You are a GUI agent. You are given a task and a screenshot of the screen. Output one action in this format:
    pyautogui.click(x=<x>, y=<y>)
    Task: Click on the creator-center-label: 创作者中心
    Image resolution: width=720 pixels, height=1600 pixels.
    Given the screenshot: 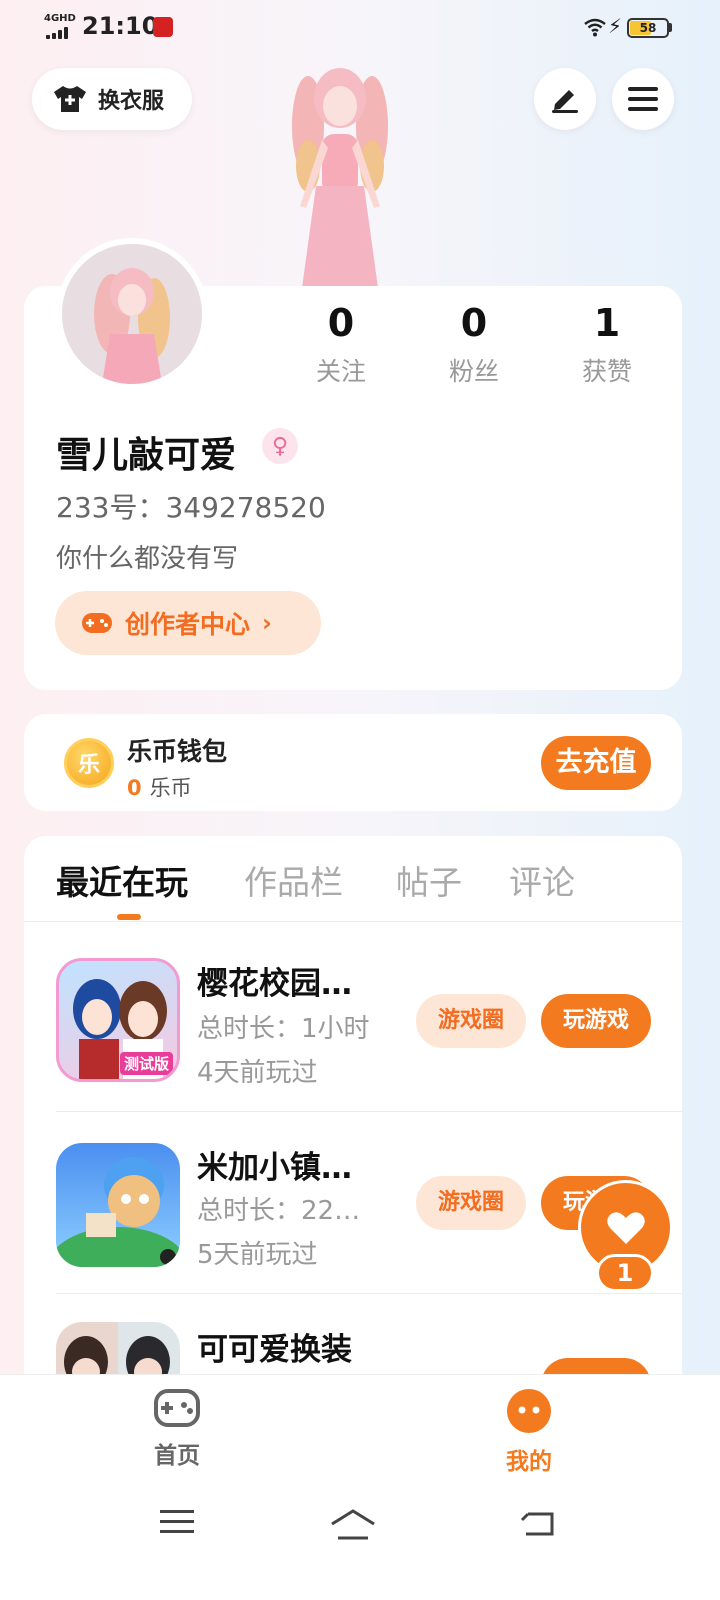 What is the action you would take?
    pyautogui.click(x=188, y=624)
    